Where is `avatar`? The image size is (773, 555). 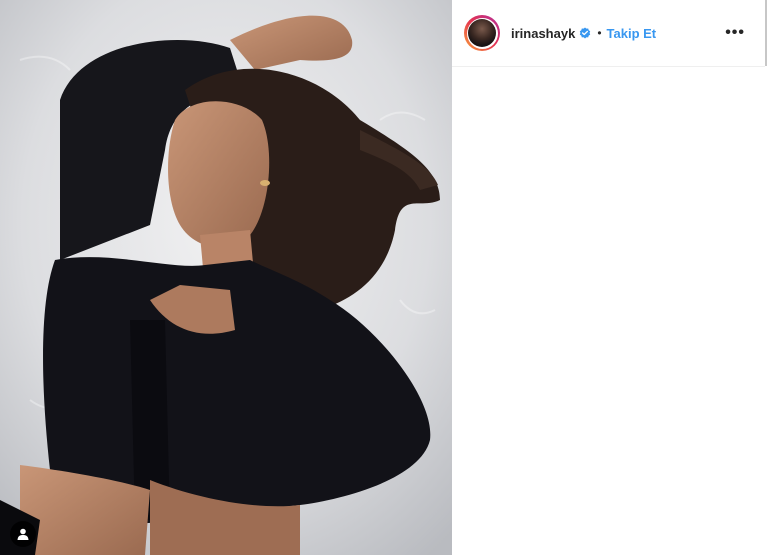 avatar is located at coordinates (482, 33).